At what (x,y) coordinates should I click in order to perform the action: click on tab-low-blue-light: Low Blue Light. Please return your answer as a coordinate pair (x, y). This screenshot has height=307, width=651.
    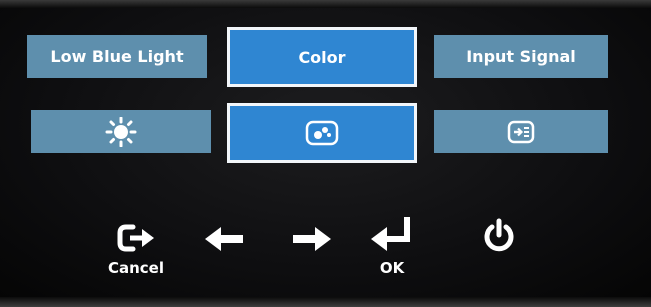
    Looking at the image, I should click on (117, 56).